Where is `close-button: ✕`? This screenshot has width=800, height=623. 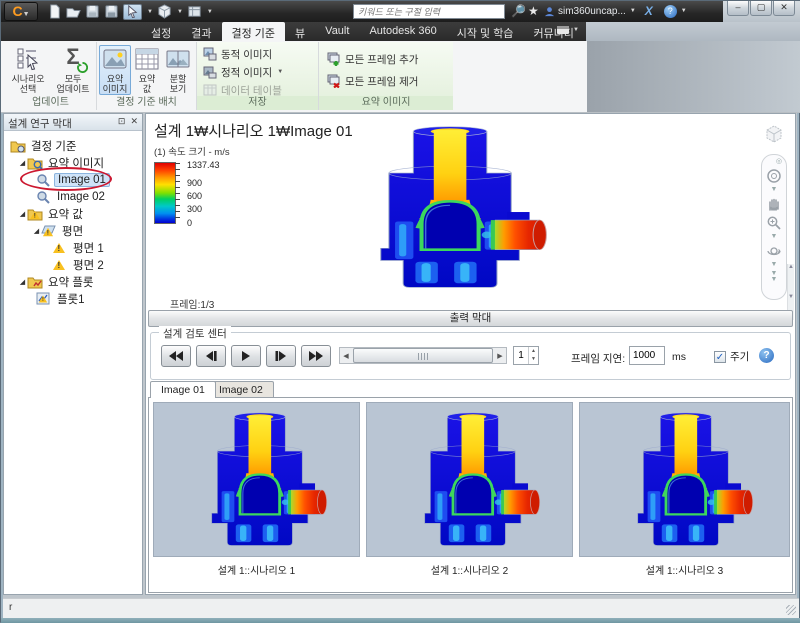
close-button: ✕ is located at coordinates (784, 8).